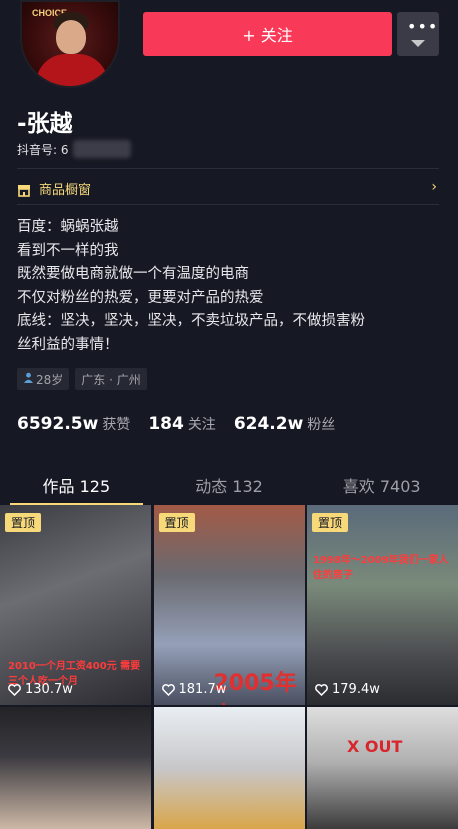  What do you see at coordinates (185, 424) in the screenshot?
I see `stats-row: 6592.5w 获赞 184 关注 624.2w 粉丝` at bounding box center [185, 424].